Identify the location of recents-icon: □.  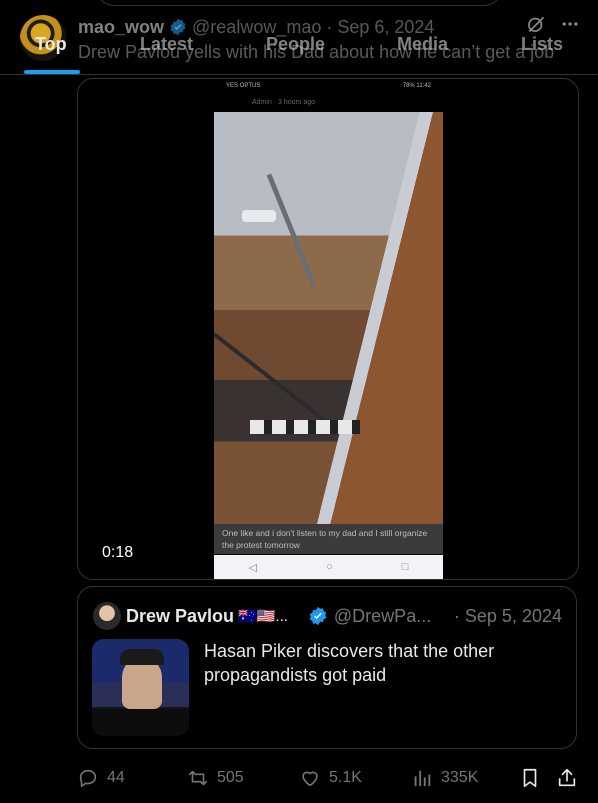
(405, 567).